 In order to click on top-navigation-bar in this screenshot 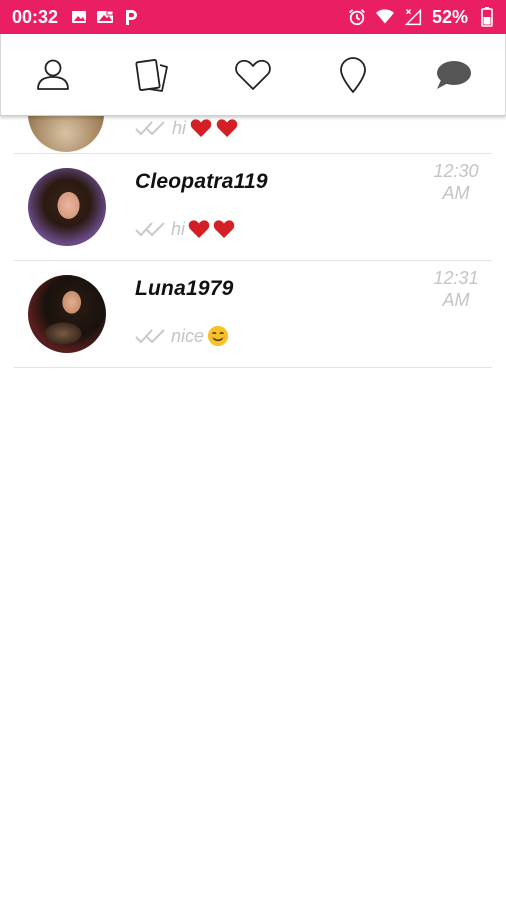, I will do `click(253, 75)`.